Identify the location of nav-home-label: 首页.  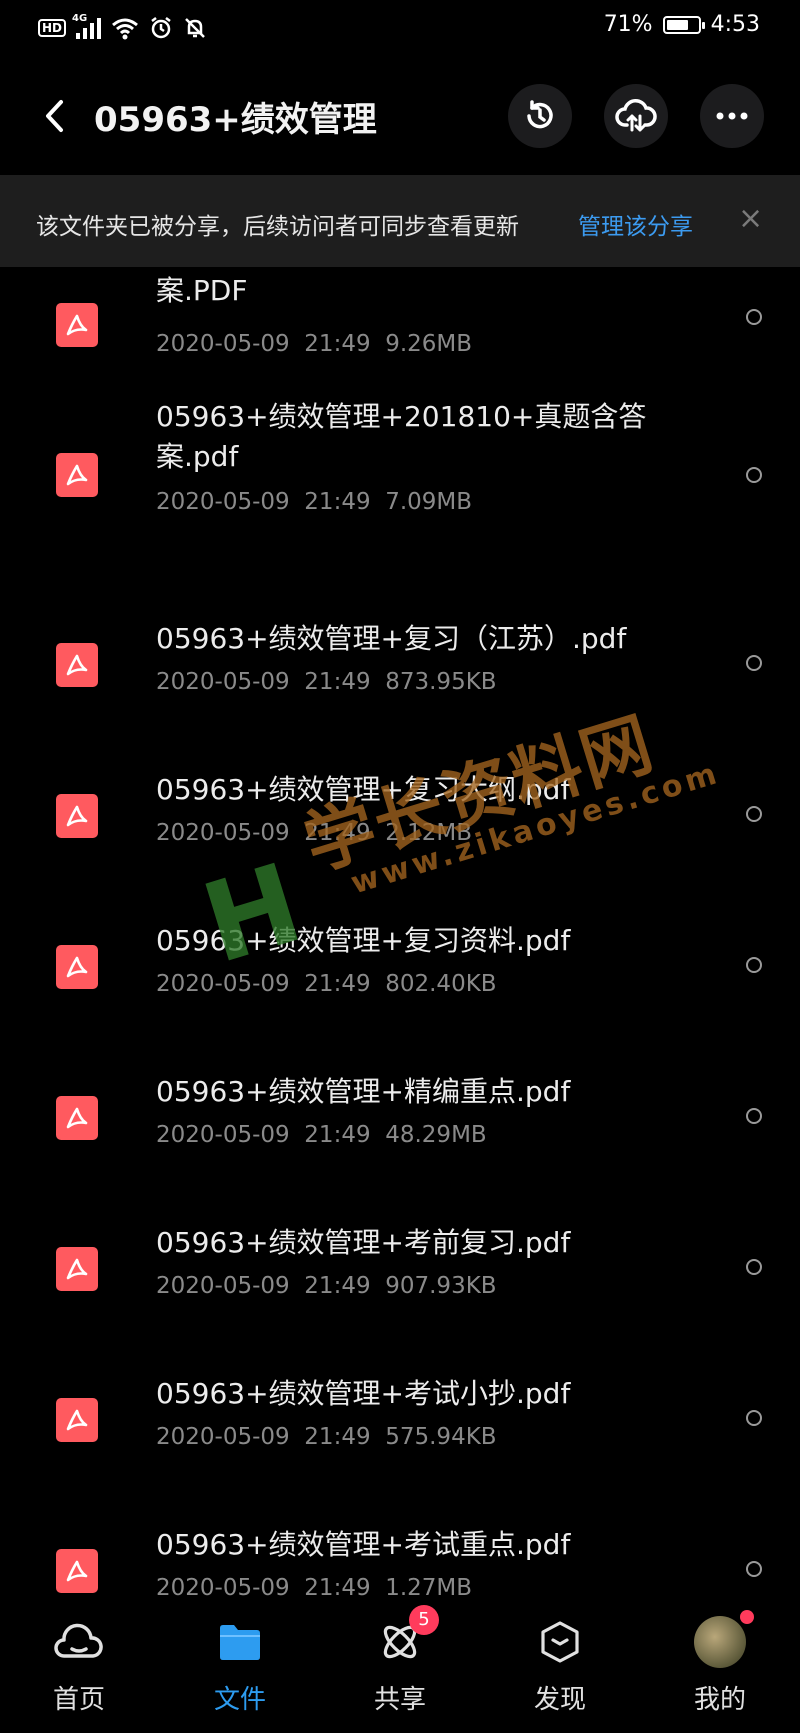
(78, 1700).